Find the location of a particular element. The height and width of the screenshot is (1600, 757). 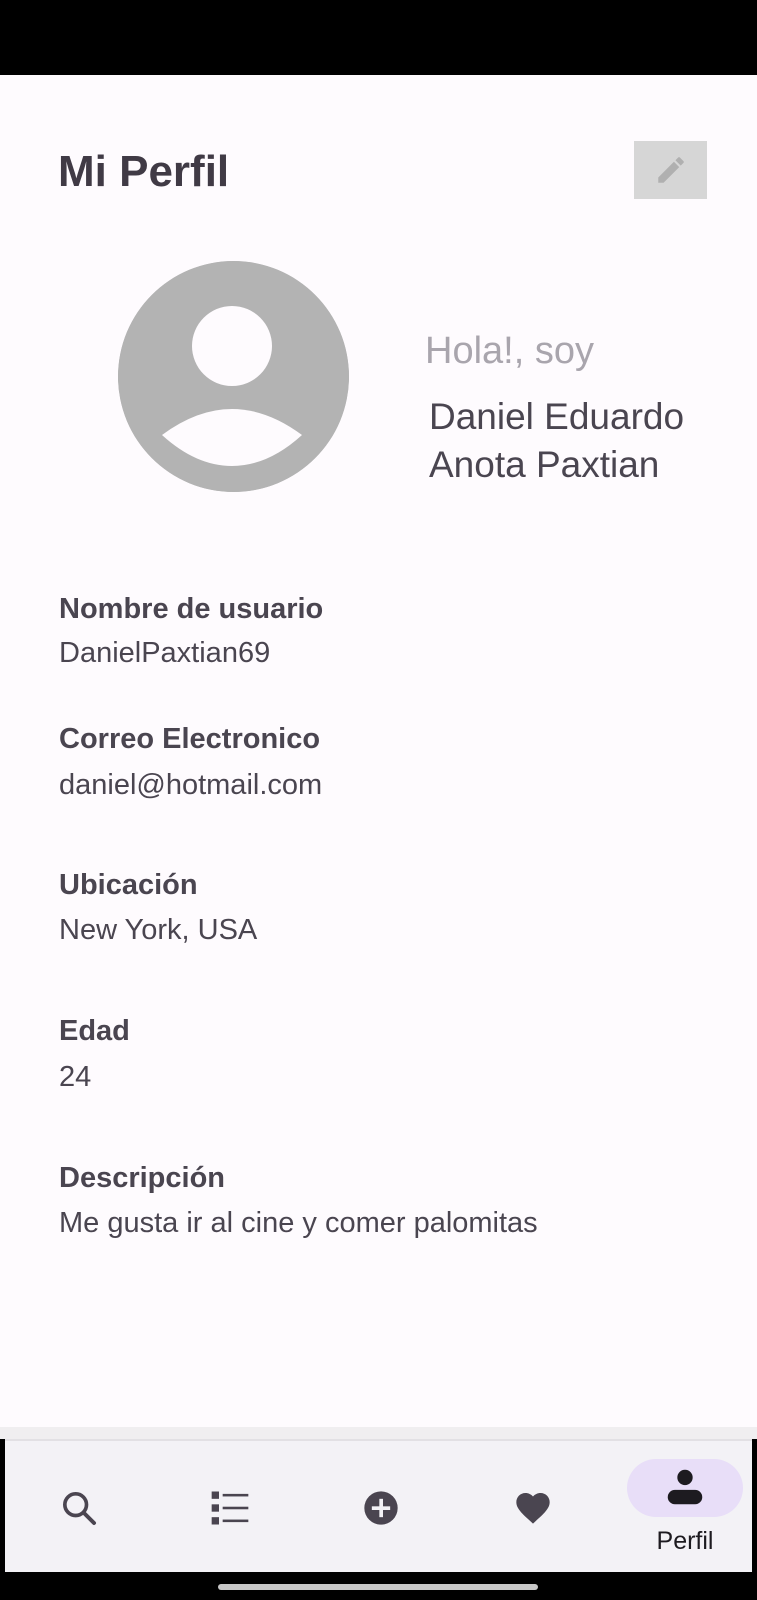

person-placeholder-icon is located at coordinates (233, 376).